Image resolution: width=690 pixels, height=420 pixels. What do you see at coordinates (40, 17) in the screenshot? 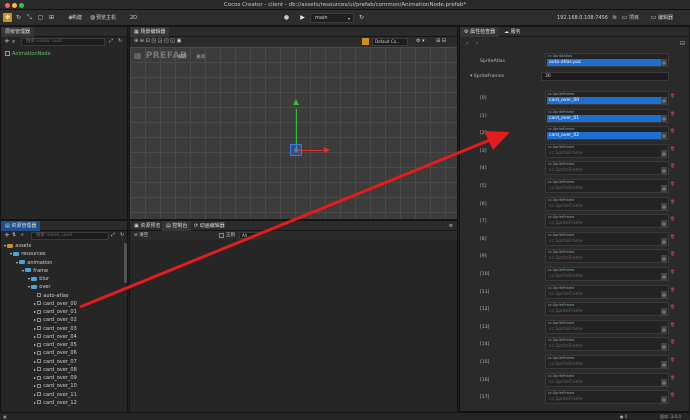
I see `rect-tool-icon: ▢` at bounding box center [40, 17].